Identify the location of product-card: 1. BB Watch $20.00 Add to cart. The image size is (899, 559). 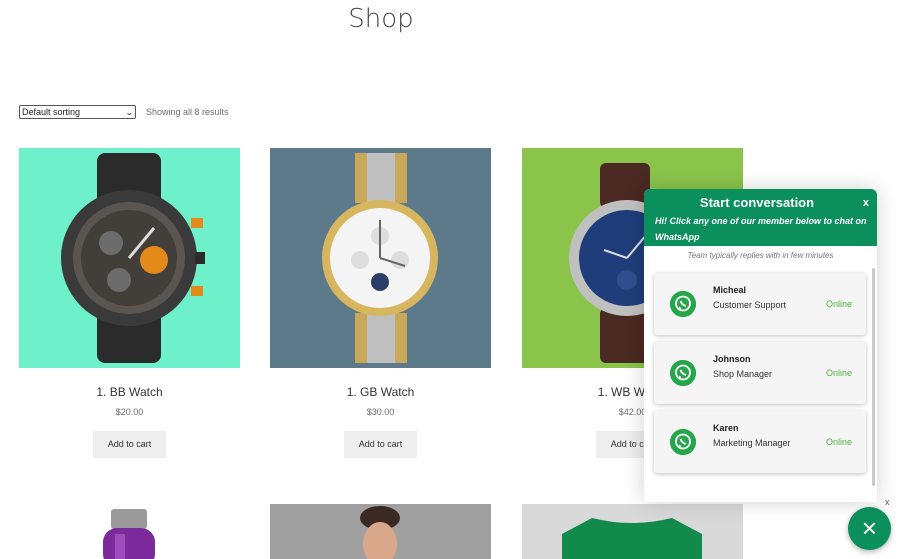
(129, 303).